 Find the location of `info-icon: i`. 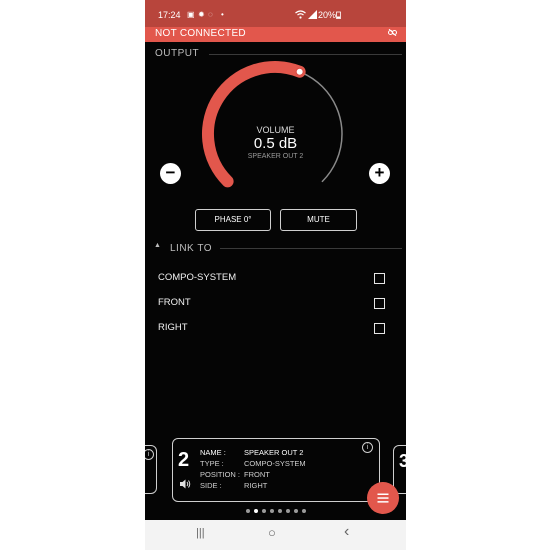

info-icon: i is located at coordinates (367, 447).